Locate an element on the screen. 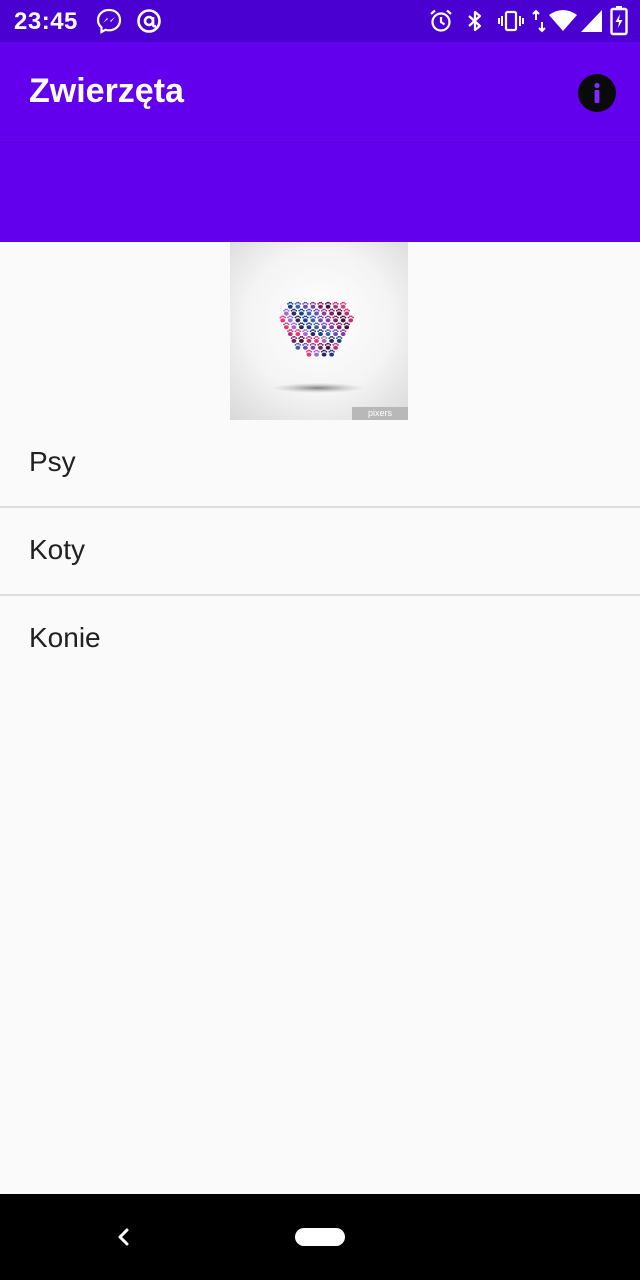  chevron-left-icon is located at coordinates (123, 1237).